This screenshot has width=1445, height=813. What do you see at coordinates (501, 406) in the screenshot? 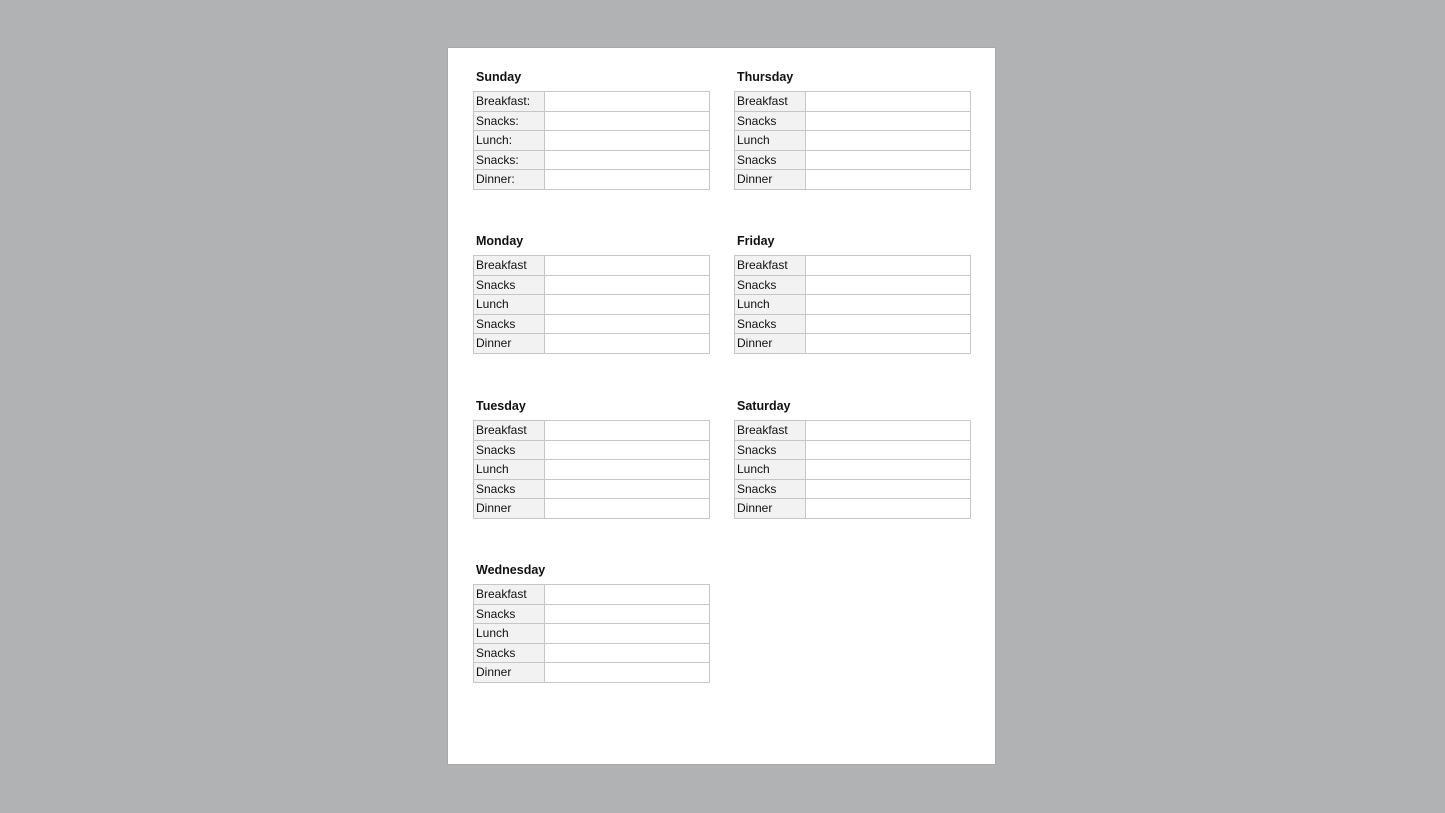
I see `day-title: Tuesday` at bounding box center [501, 406].